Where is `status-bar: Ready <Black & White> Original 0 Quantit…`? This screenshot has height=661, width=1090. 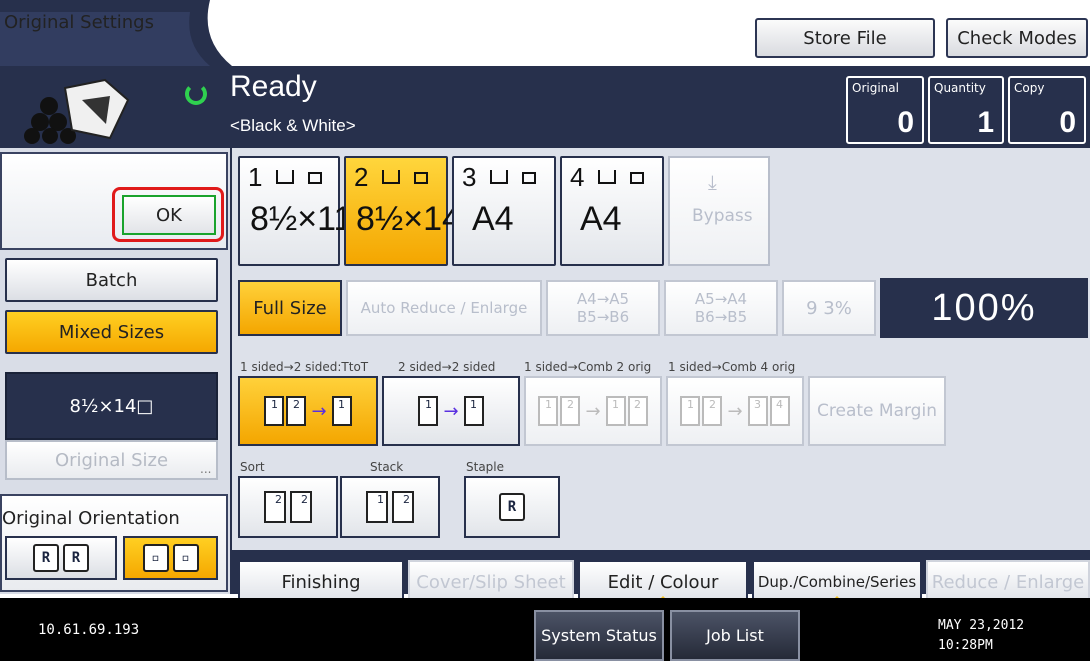 status-bar: Ready <Black & White> Original 0 Quantit… is located at coordinates (545, 107).